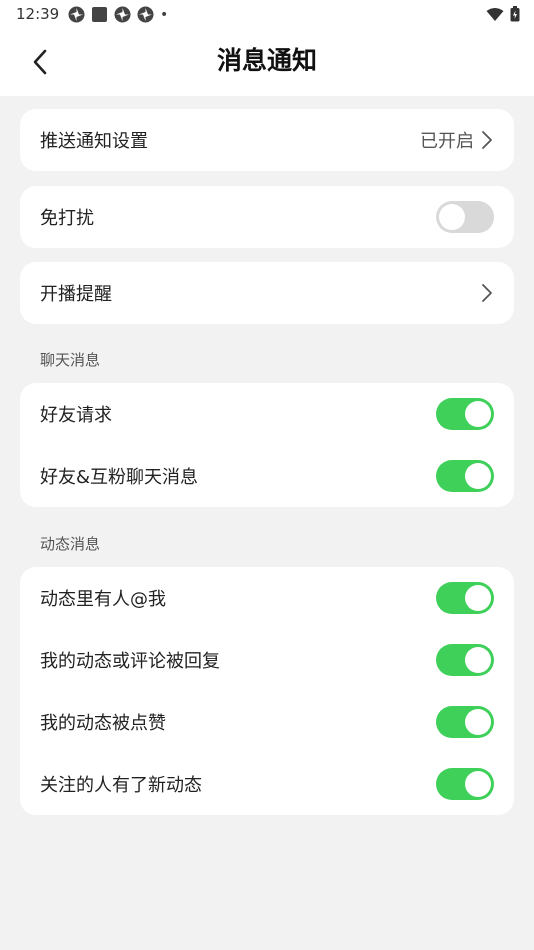 This screenshot has width=534, height=950. What do you see at coordinates (76, 294) in the screenshot?
I see `live-reminder-label: 开播提醒` at bounding box center [76, 294].